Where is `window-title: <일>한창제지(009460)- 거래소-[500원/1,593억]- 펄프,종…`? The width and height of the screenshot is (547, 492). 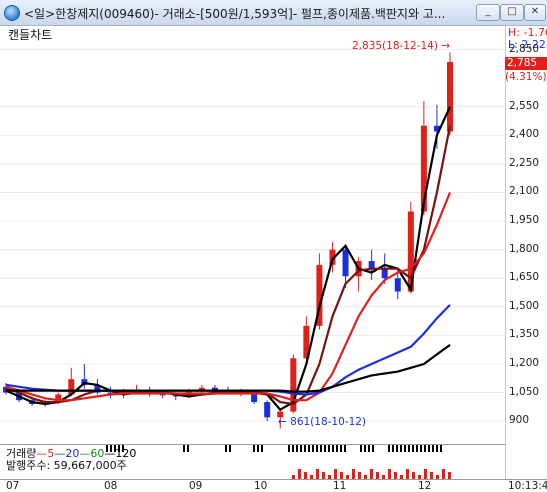
window-title: <일>한창제지(009460)- 거래소-[500원/1,593억]- 펄프,종… is located at coordinates (235, 14).